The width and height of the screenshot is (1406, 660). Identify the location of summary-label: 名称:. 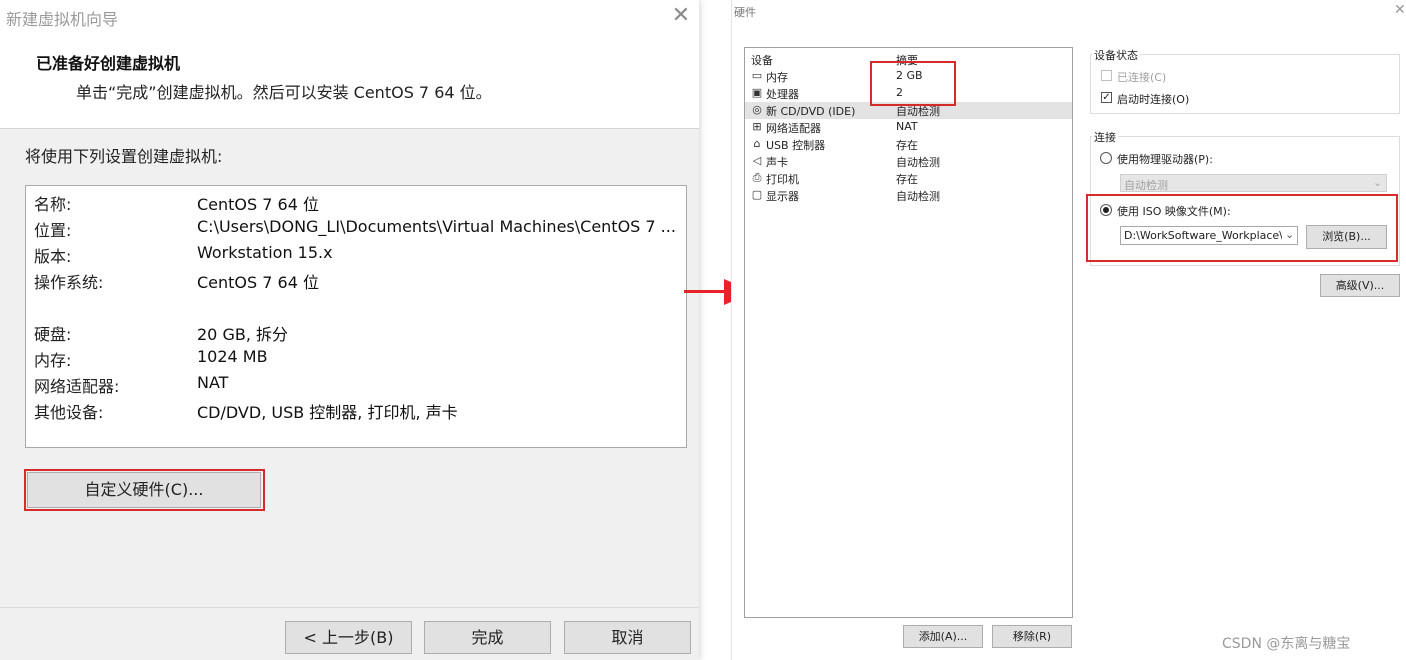
(53, 204).